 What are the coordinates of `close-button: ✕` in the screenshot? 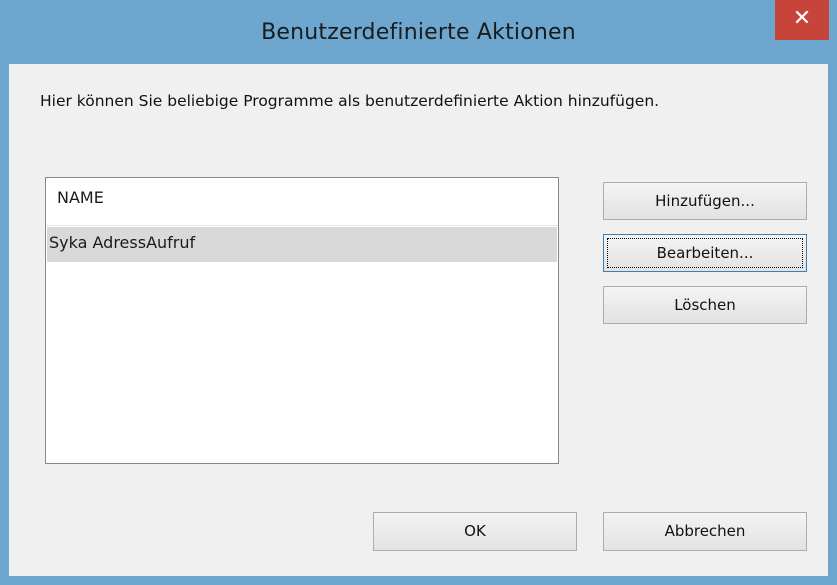 It's located at (802, 20).